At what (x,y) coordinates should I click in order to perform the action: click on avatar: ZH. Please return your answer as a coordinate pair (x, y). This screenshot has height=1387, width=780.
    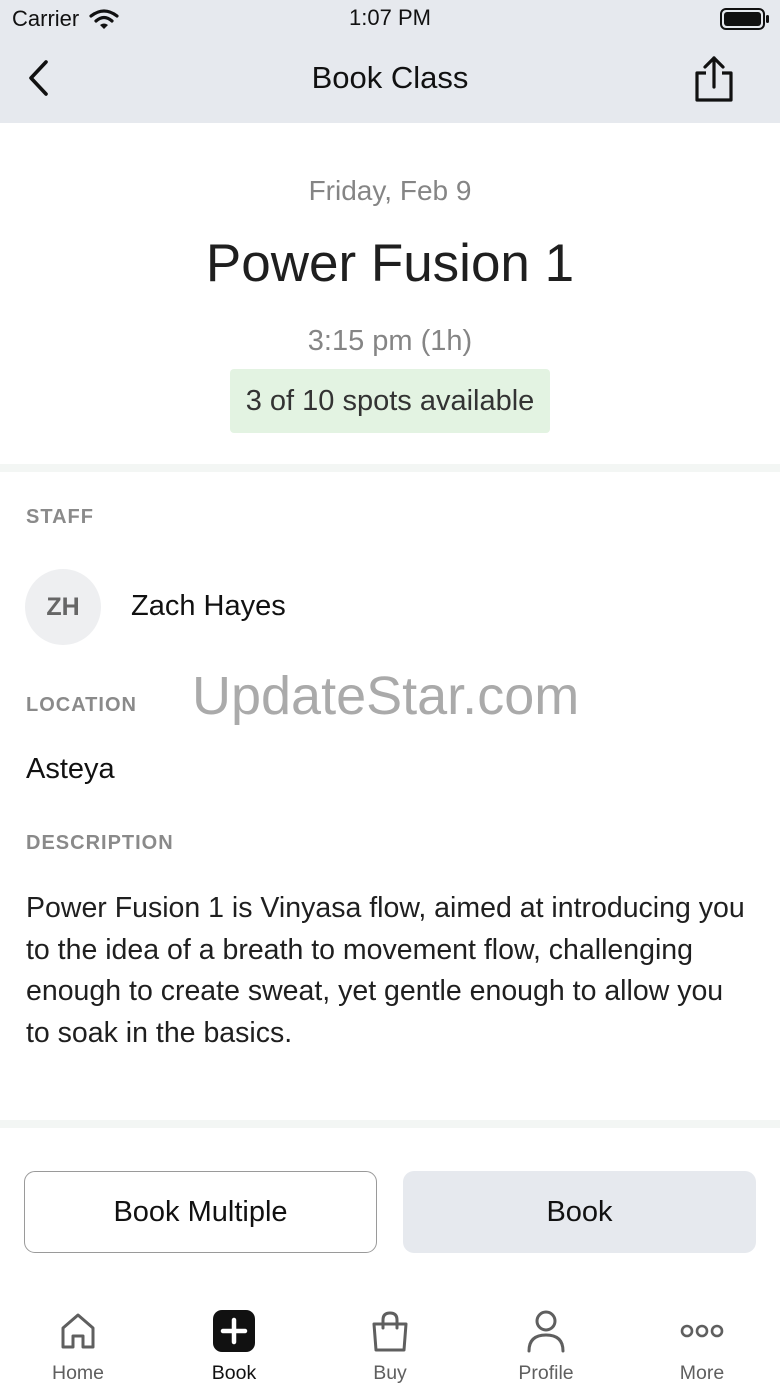
    Looking at the image, I should click on (63, 607).